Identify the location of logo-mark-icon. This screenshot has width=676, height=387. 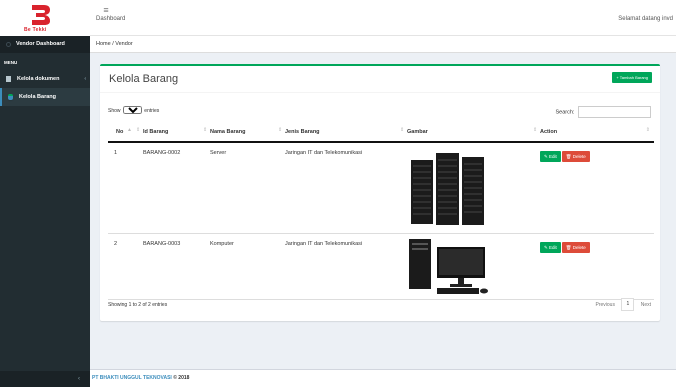
(41, 15).